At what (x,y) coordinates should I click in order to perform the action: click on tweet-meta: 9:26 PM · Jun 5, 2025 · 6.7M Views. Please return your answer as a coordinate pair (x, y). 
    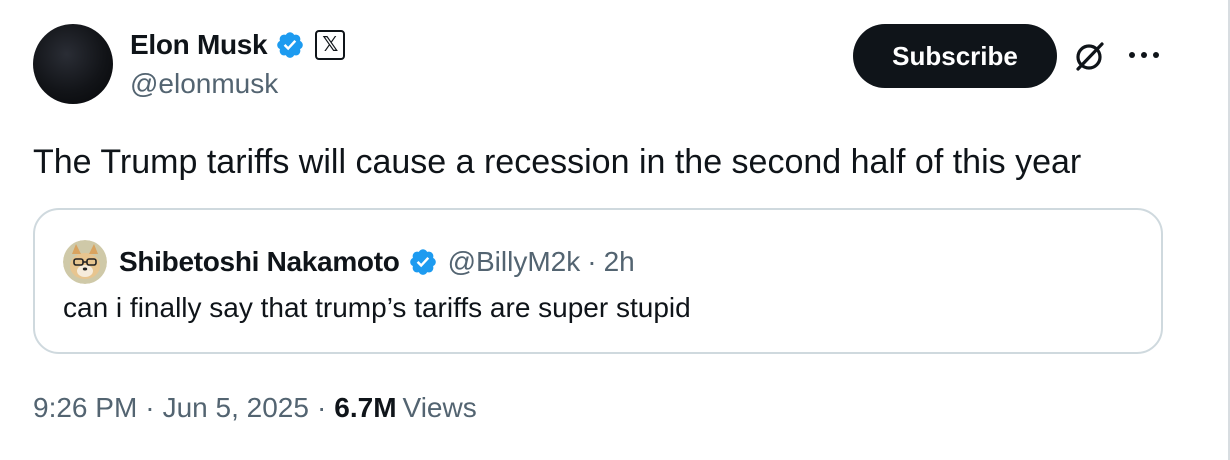
    Looking at the image, I should click on (255, 408).